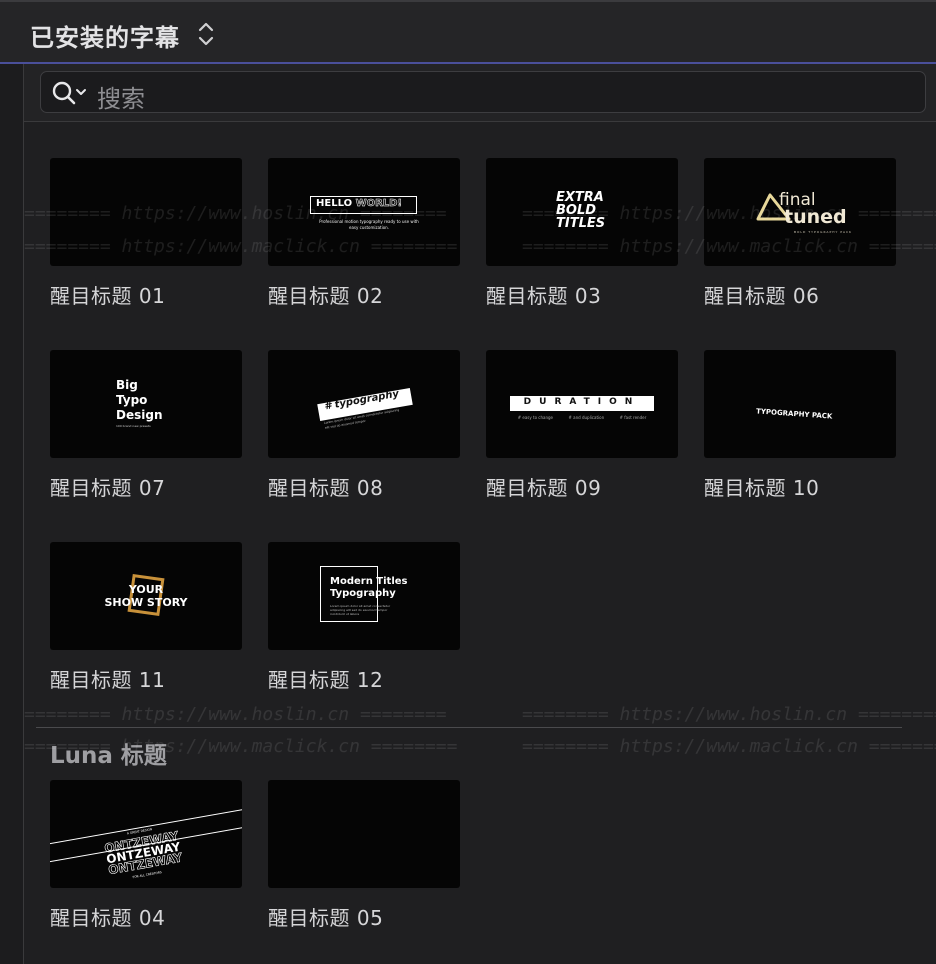 The image size is (936, 964). I want to click on thumb-text: DURATION, so click(582, 402).